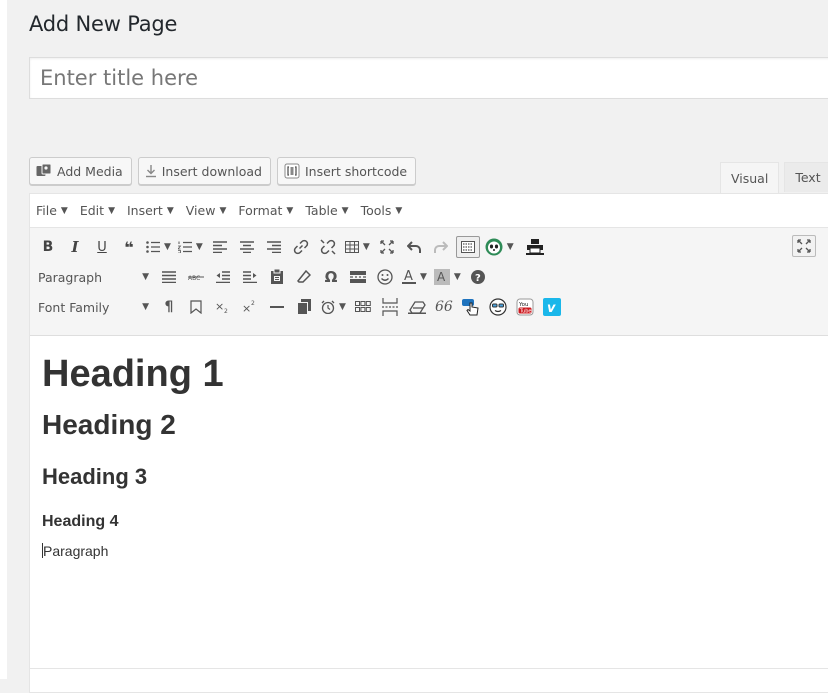  What do you see at coordinates (304, 277) in the screenshot?
I see `clear-formatting-button` at bounding box center [304, 277].